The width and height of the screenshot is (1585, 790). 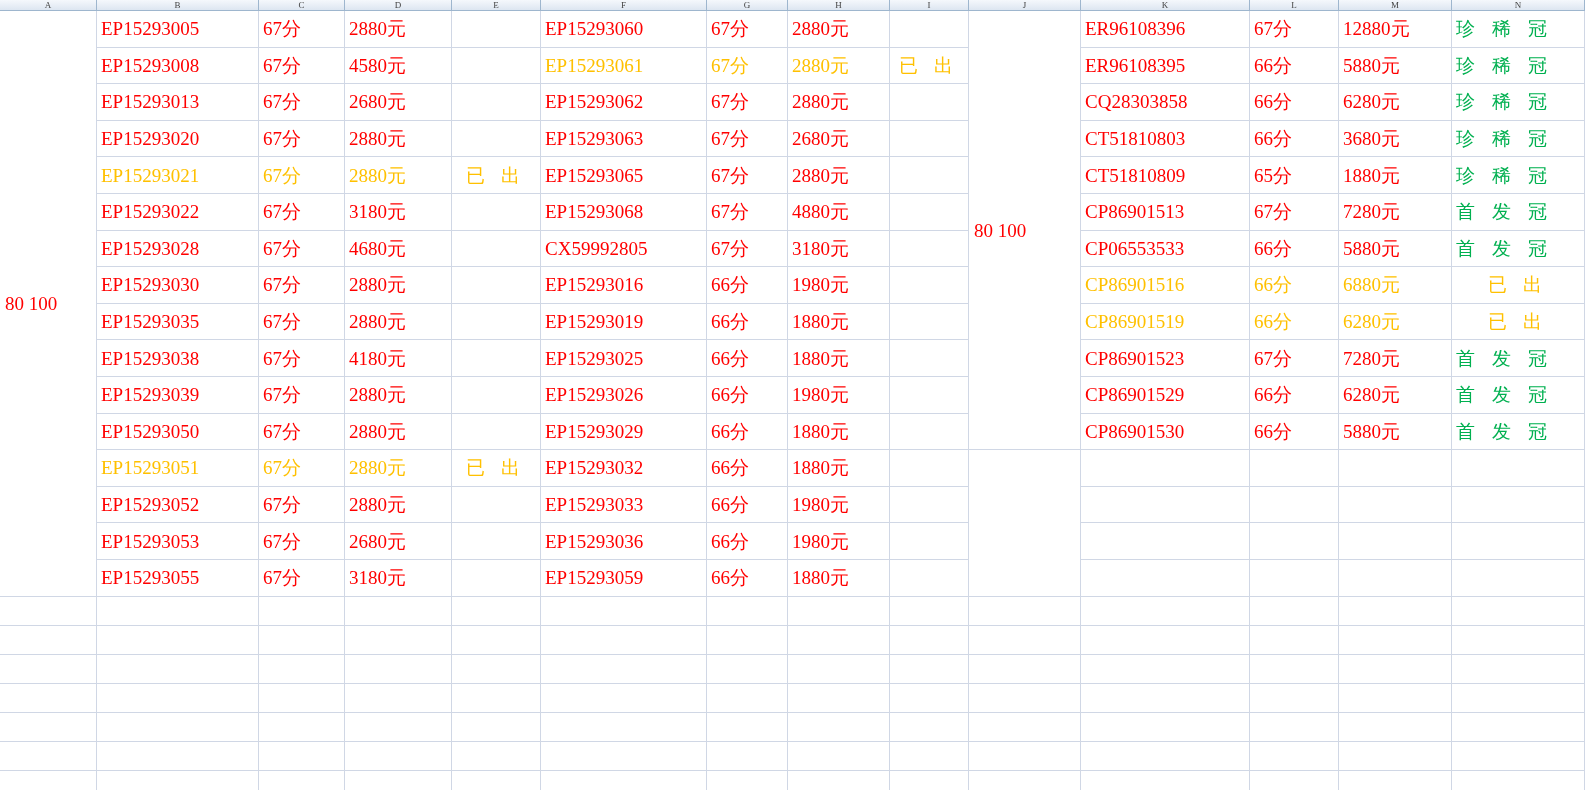 What do you see at coordinates (398, 5) in the screenshot?
I see `column-header: D` at bounding box center [398, 5].